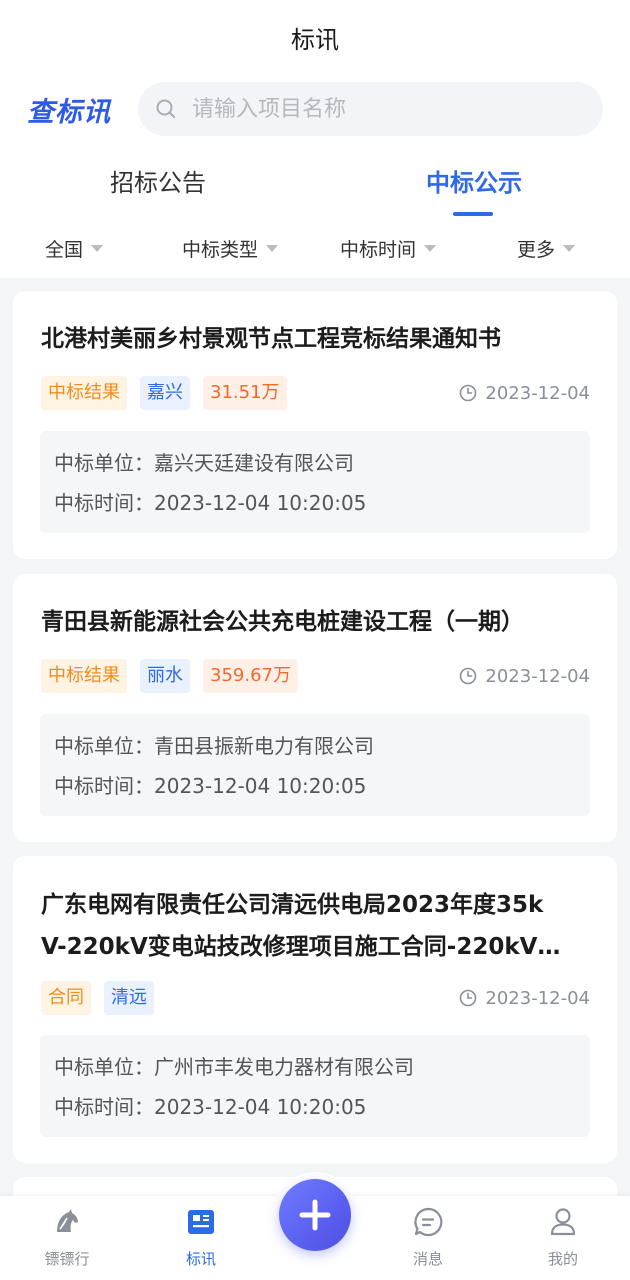 The height and width of the screenshot is (1280, 630). I want to click on nav-label: 镖镖行, so click(67, 1259).